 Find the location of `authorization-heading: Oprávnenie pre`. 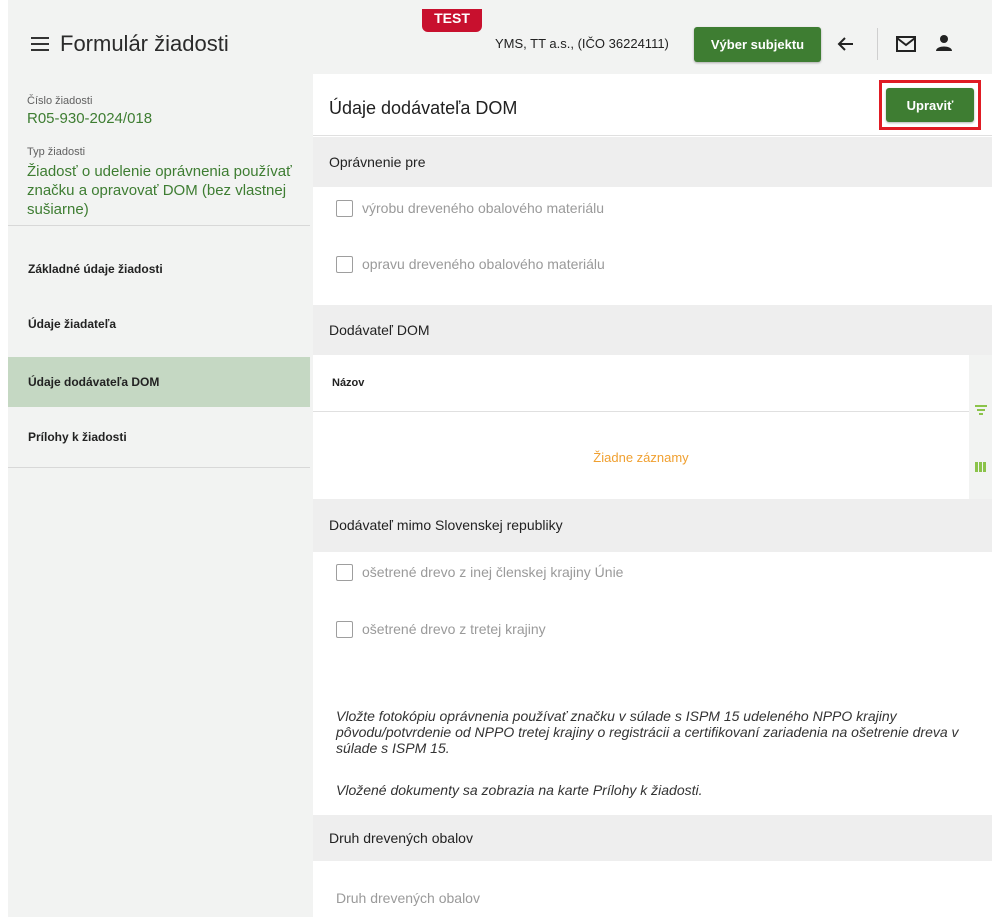

authorization-heading: Oprávnenie pre is located at coordinates (652, 162).